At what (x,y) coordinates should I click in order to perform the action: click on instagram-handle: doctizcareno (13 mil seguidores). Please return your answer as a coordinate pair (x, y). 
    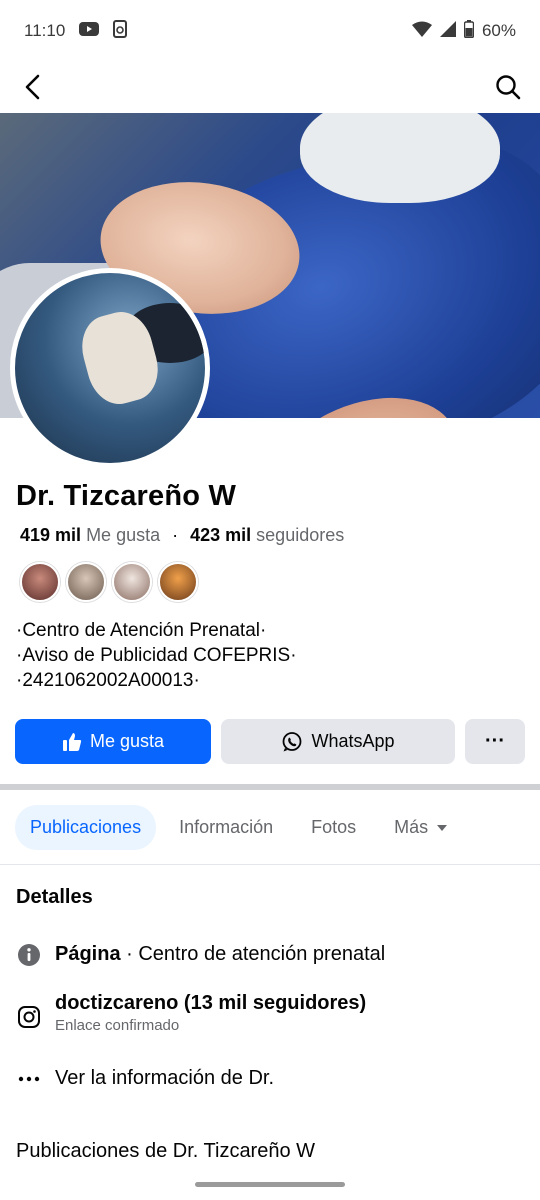
    Looking at the image, I should click on (210, 1003).